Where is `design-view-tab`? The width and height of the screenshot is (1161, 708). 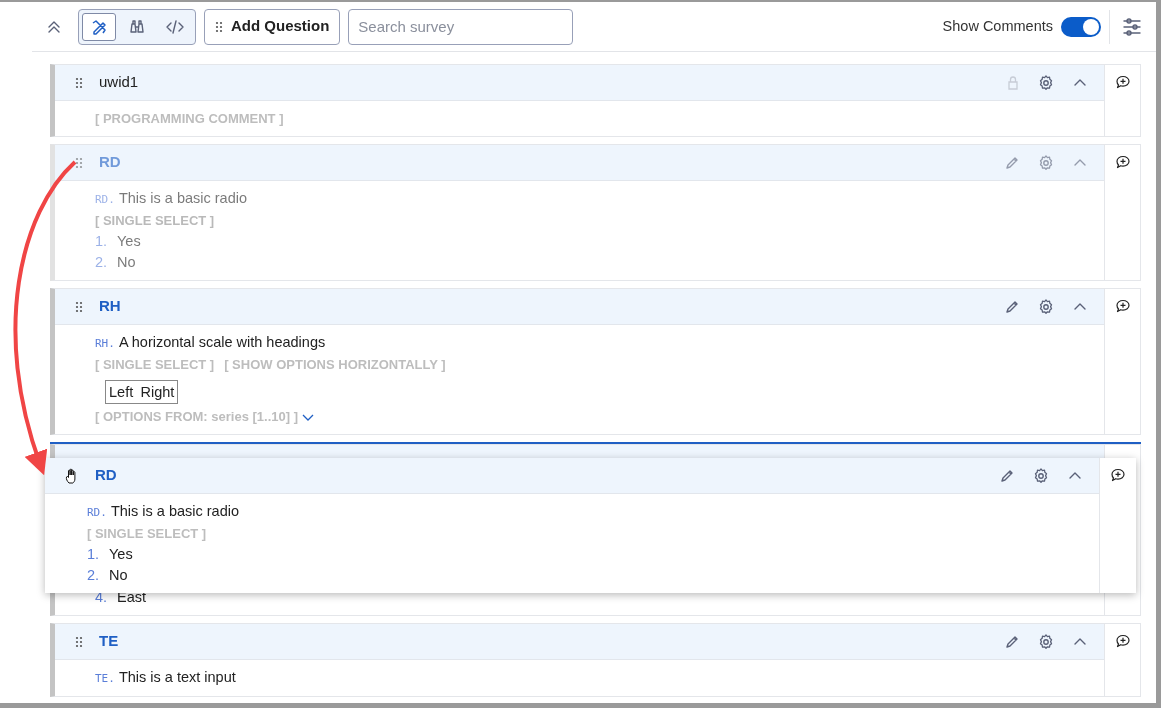 design-view-tab is located at coordinates (99, 26).